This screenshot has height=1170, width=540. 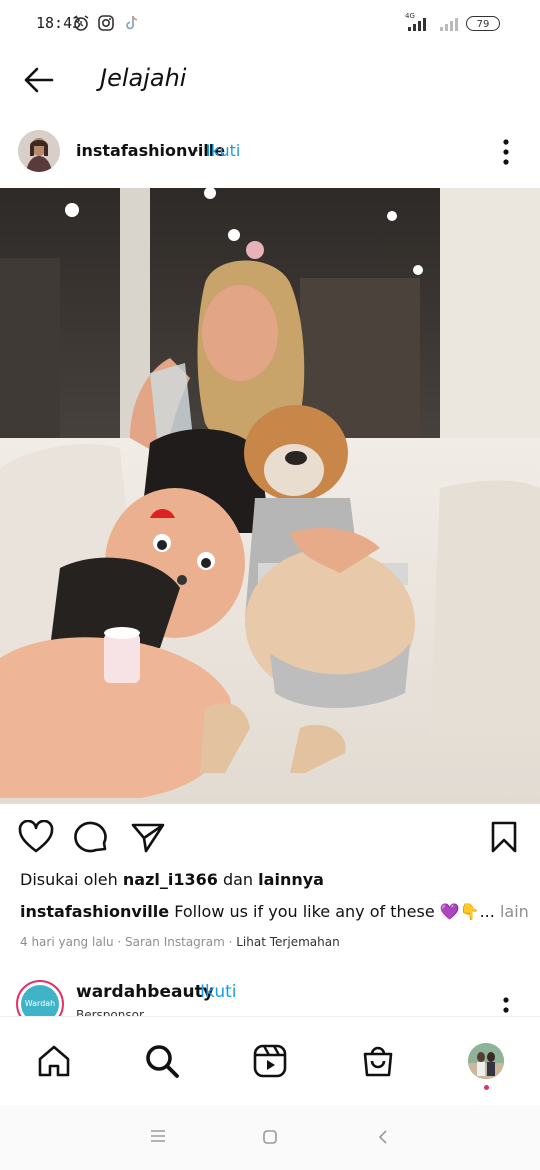 I want to click on profile-photo, so click(x=486, y=1061).